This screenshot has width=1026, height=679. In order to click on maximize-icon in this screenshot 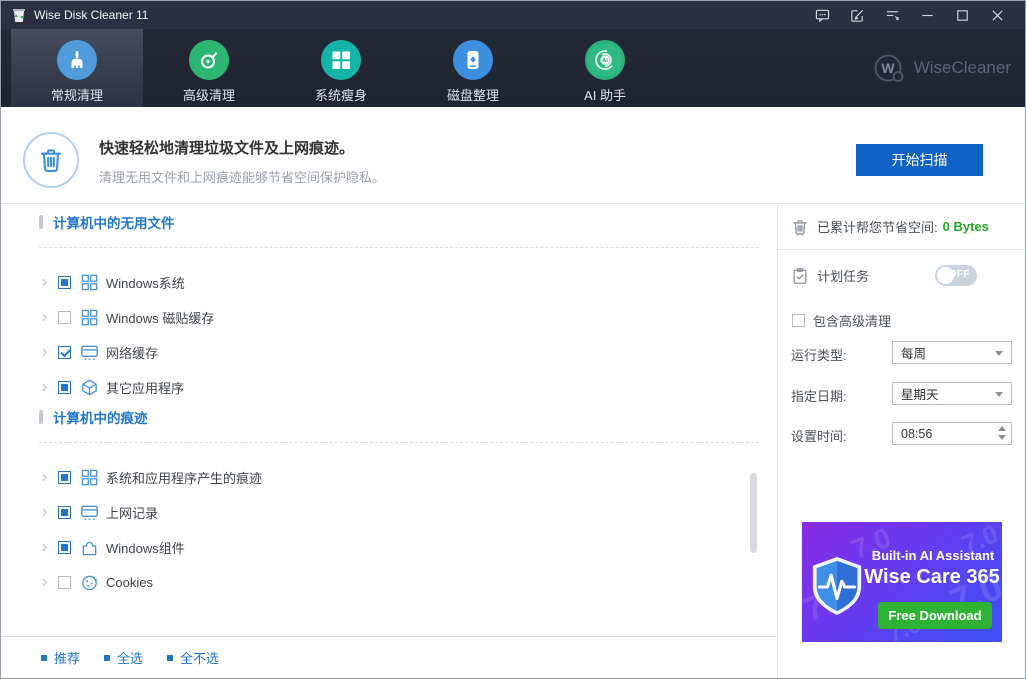, I will do `click(962, 15)`.